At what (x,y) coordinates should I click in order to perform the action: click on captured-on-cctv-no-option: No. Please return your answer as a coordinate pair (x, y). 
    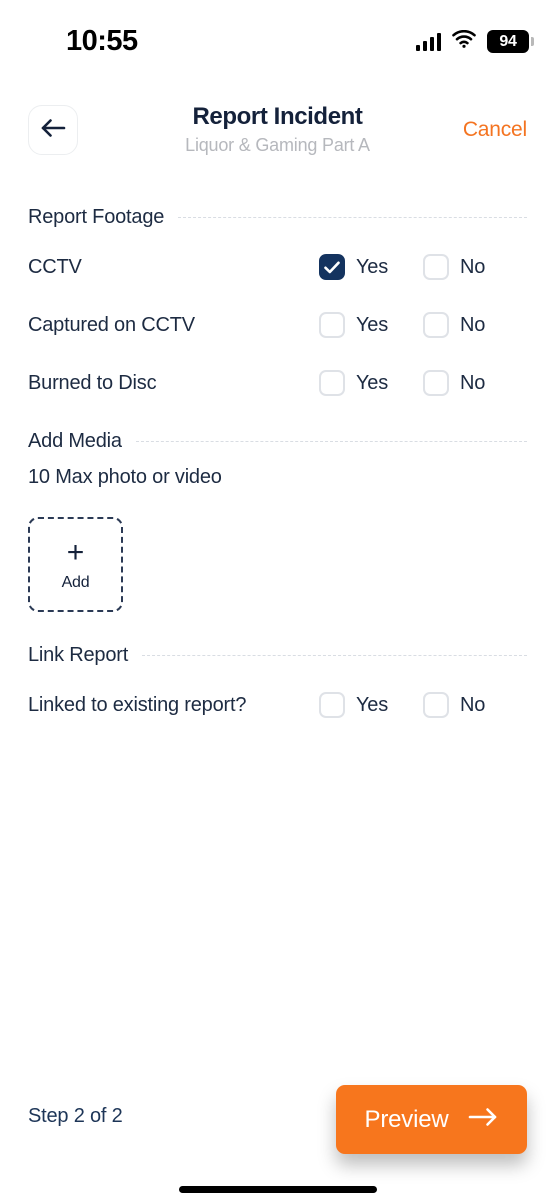
    Looking at the image, I should click on (475, 325).